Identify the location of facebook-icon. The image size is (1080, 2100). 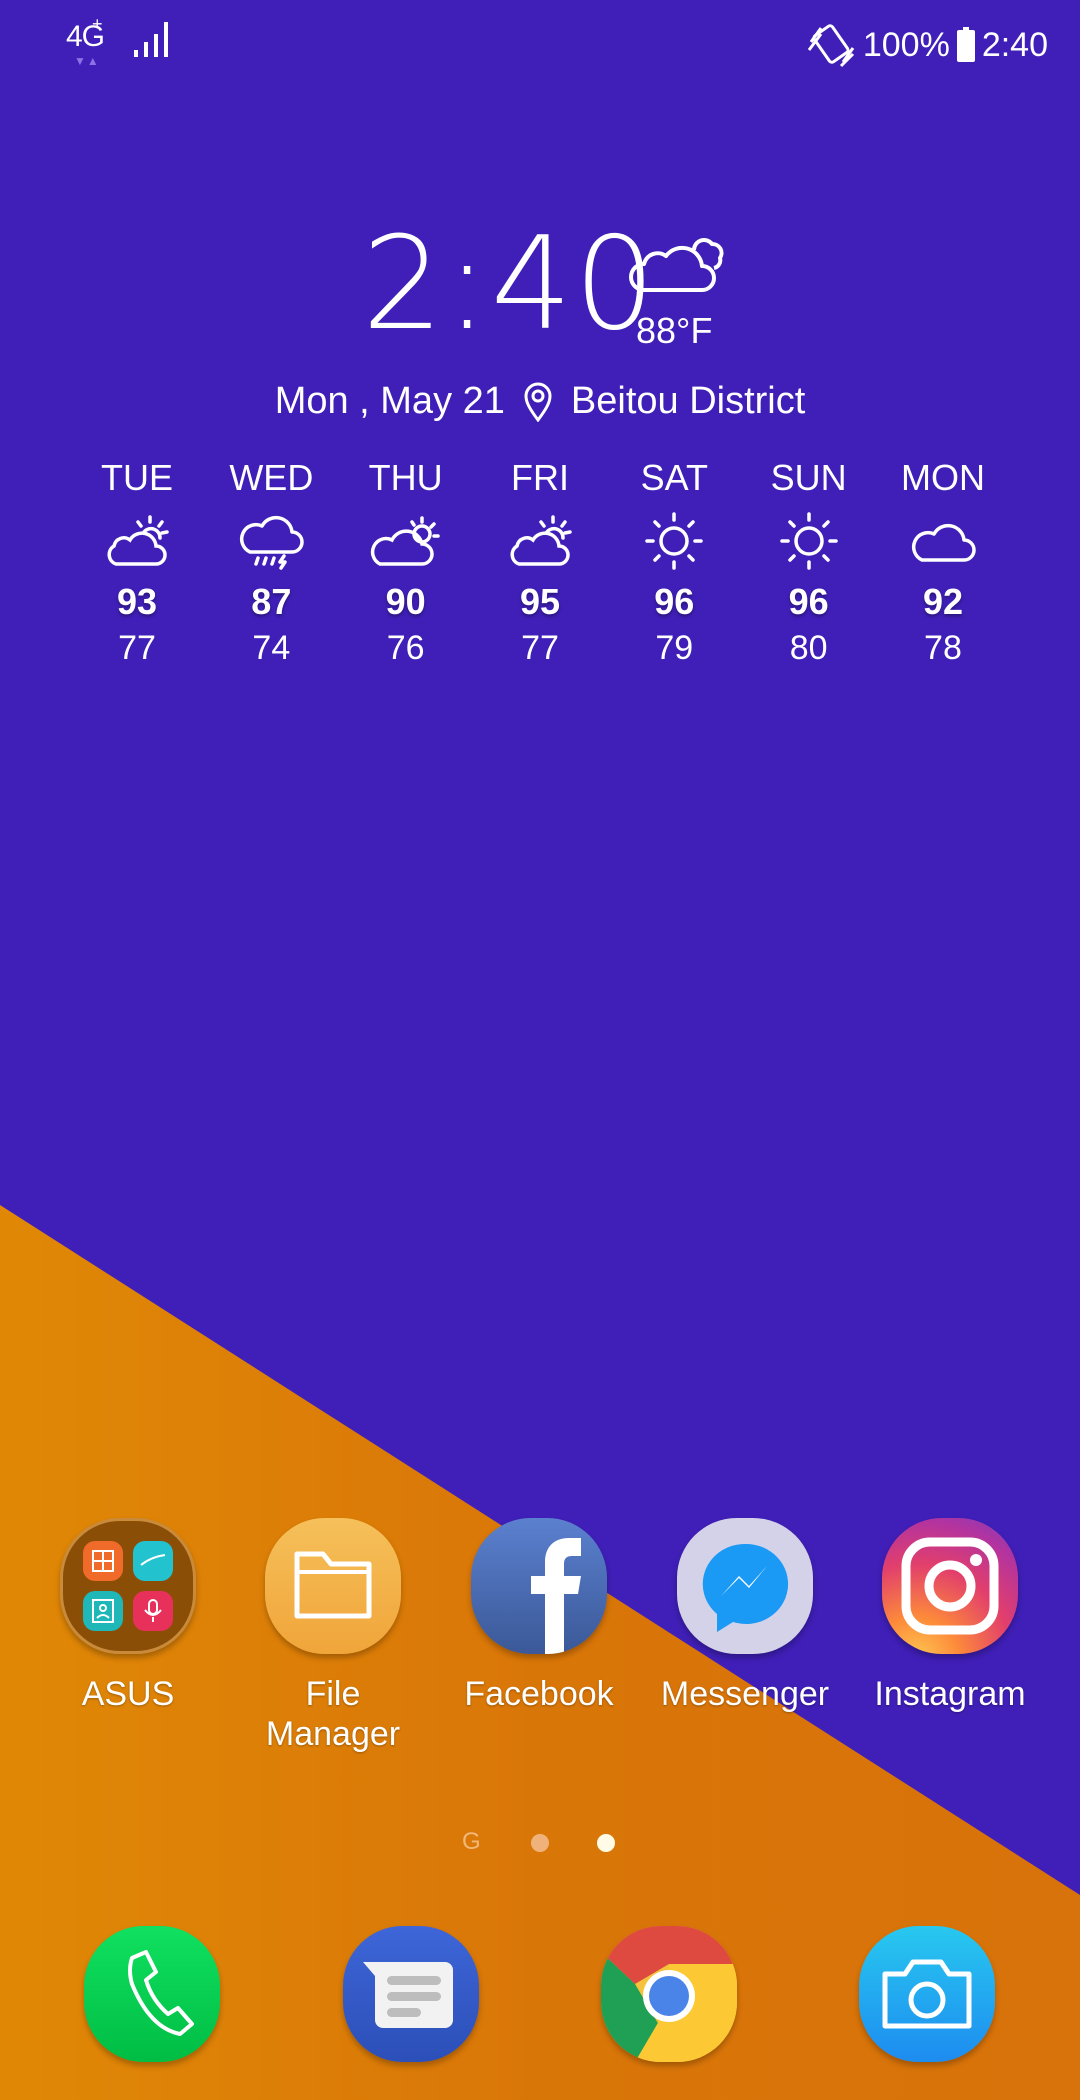
(539, 1586).